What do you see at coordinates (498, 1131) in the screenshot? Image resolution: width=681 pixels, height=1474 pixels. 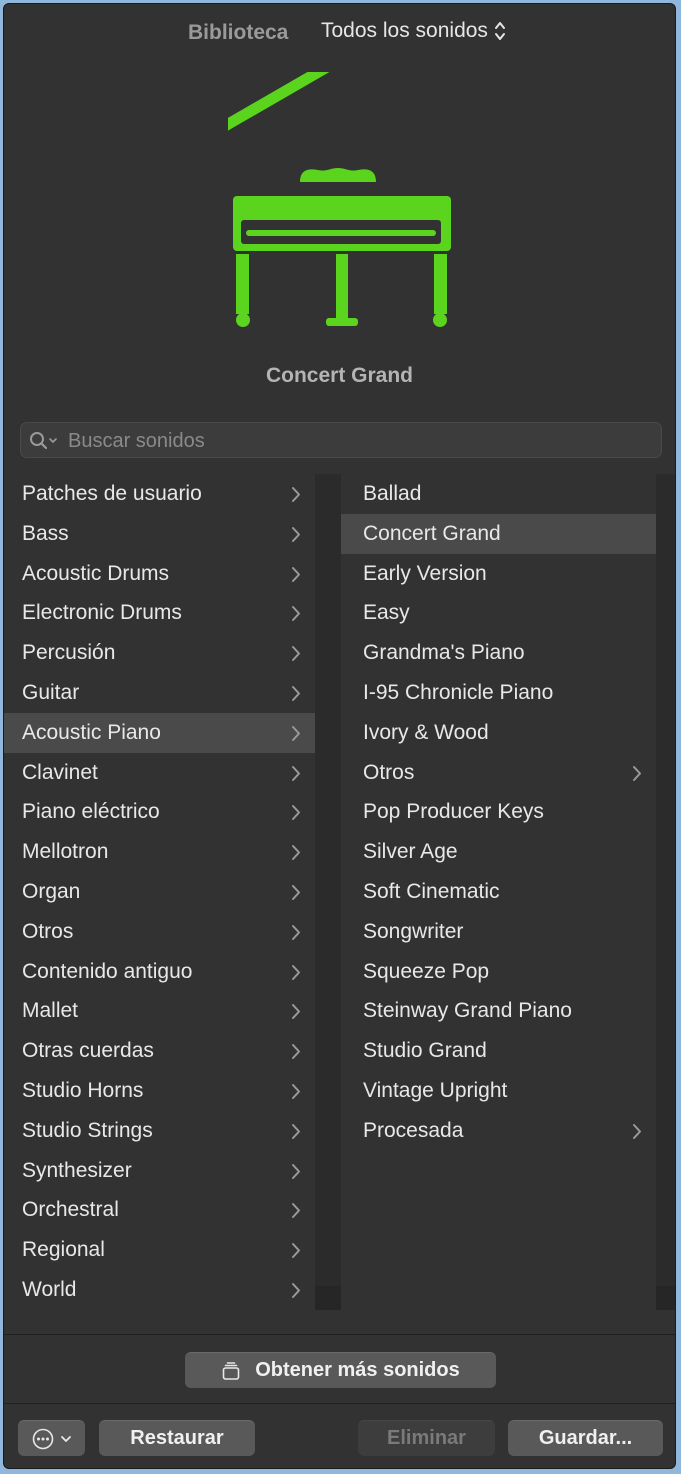 I see `patch-item: Procesada` at bounding box center [498, 1131].